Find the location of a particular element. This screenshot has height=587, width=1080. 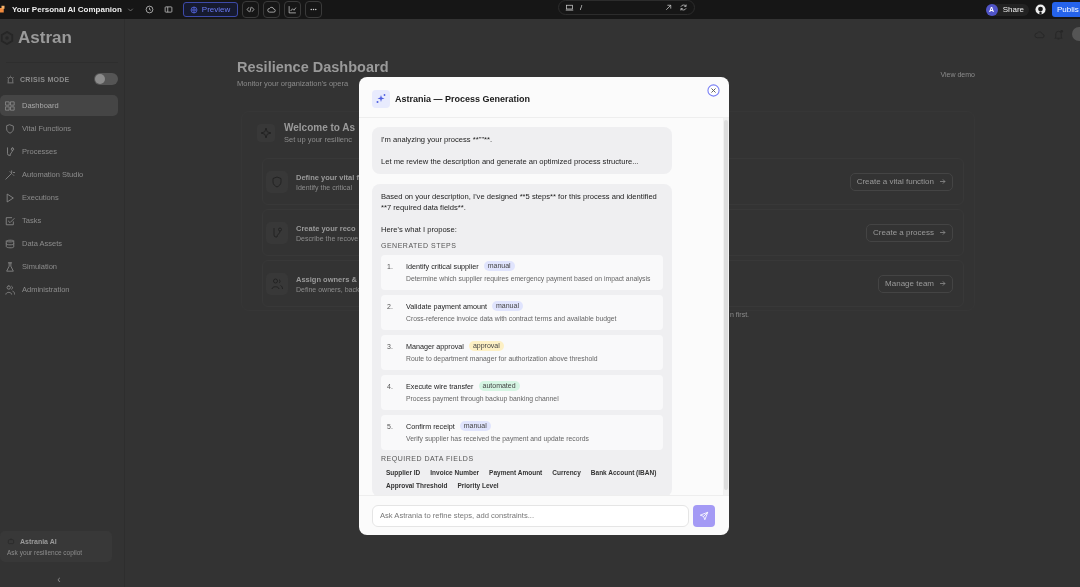

cloud-button is located at coordinates (271, 9).